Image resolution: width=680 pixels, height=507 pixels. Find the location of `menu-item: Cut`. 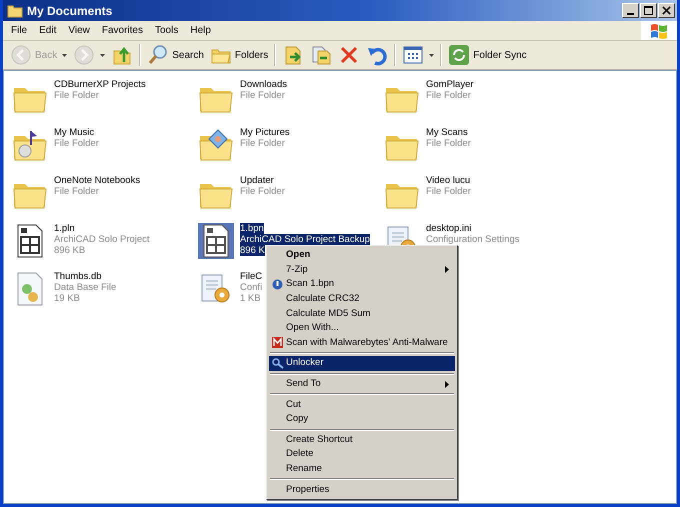

menu-item: Cut is located at coordinates (362, 404).